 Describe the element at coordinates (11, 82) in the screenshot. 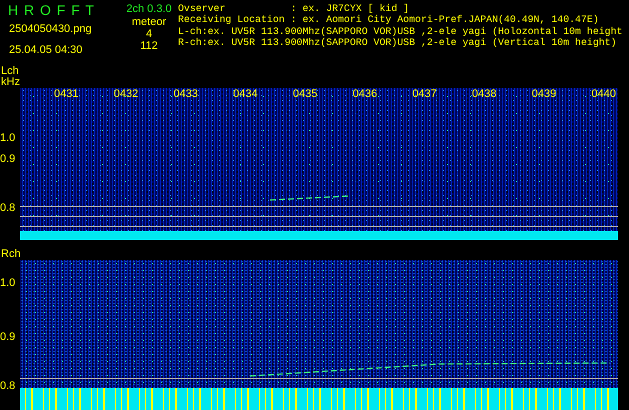

I see `unit-label: kHz` at that location.